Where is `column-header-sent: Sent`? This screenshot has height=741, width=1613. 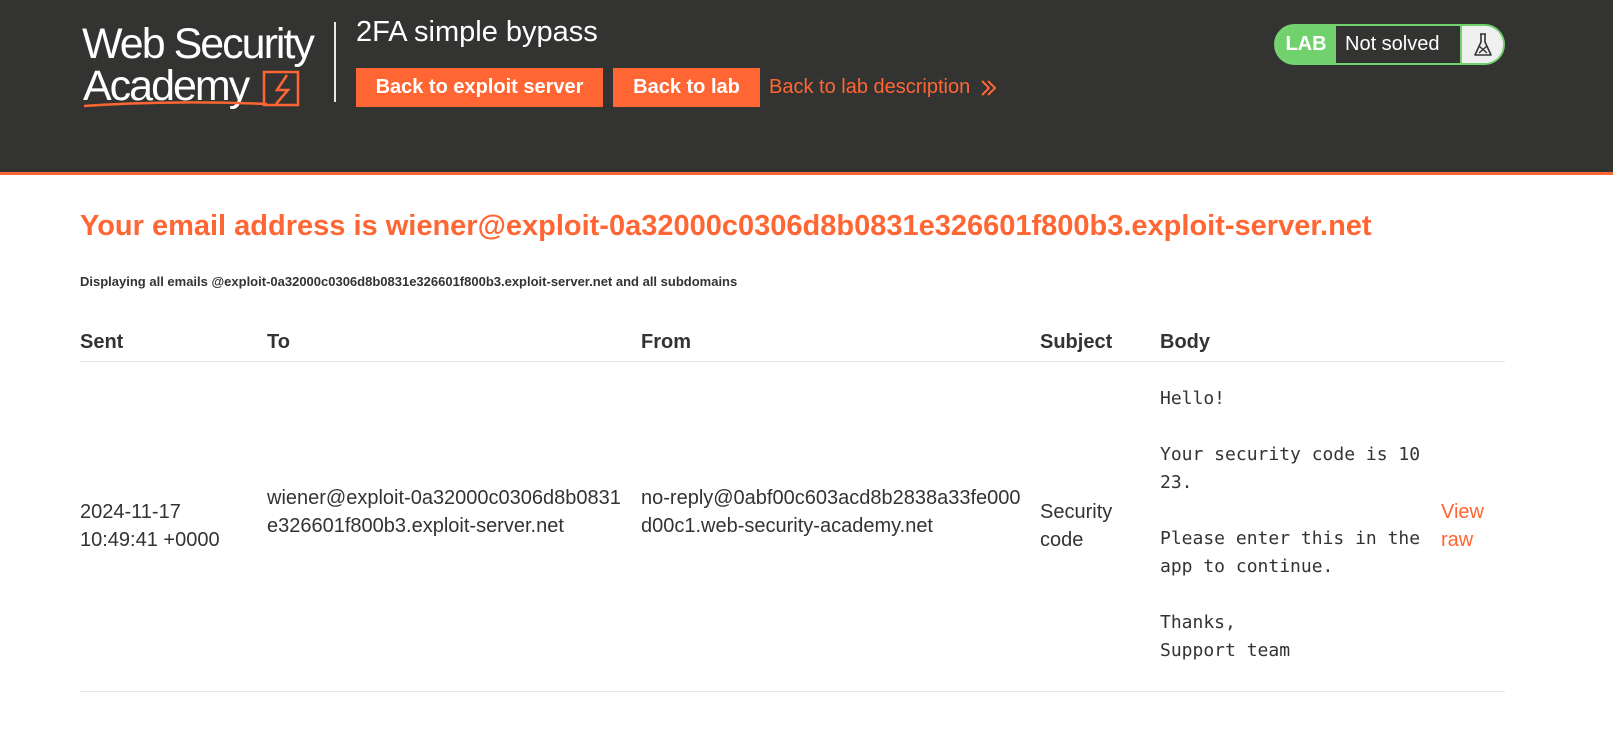
column-header-sent: Sent is located at coordinates (102, 342).